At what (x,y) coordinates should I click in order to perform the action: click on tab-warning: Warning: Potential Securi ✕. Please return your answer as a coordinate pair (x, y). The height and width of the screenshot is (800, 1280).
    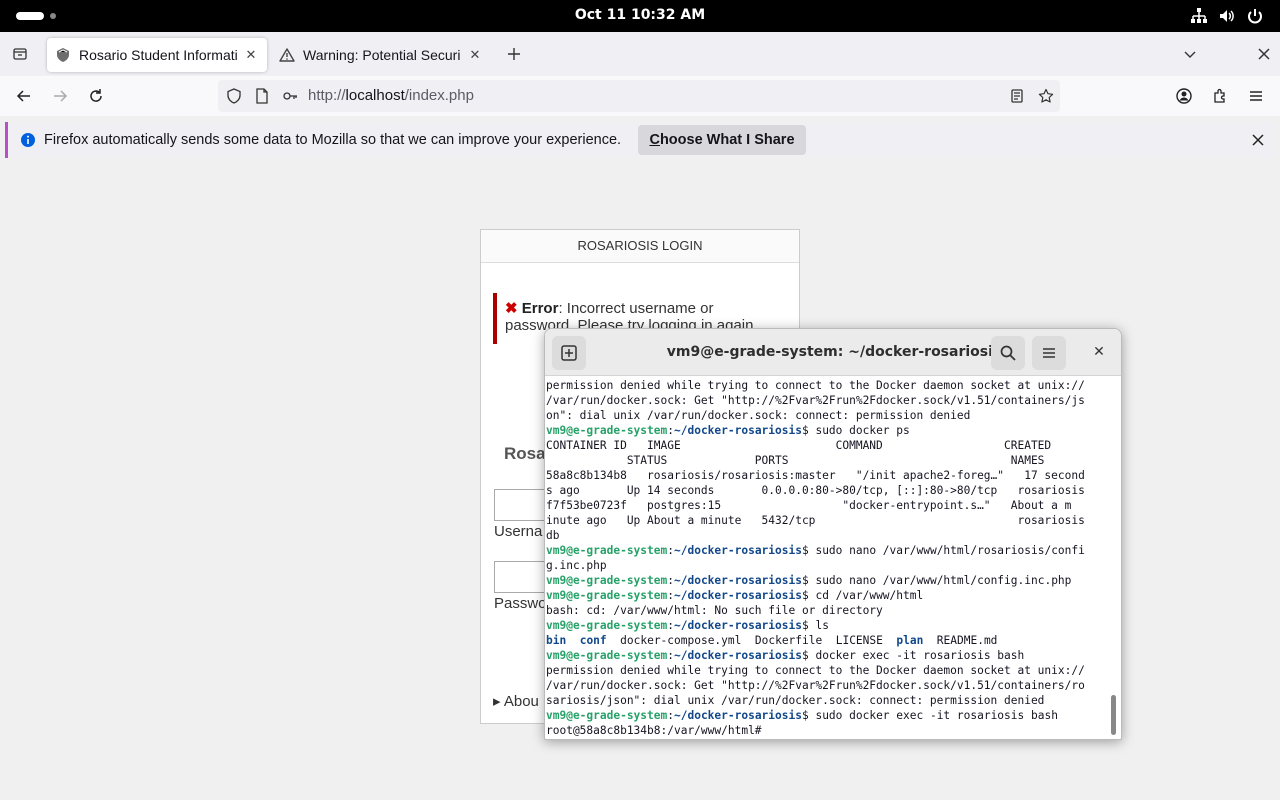
    Looking at the image, I should click on (381, 55).